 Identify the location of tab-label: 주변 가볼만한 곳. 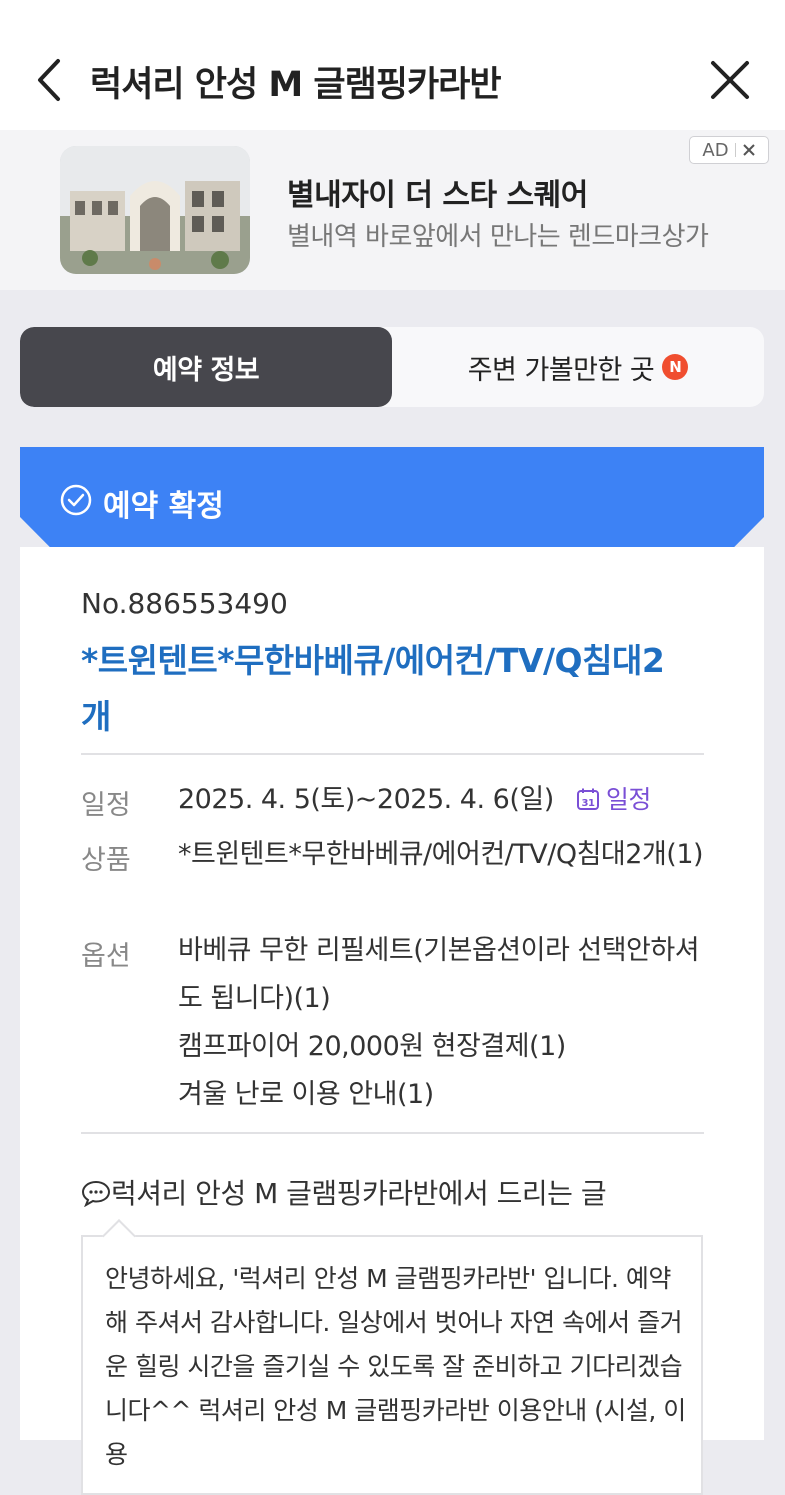
(561, 370).